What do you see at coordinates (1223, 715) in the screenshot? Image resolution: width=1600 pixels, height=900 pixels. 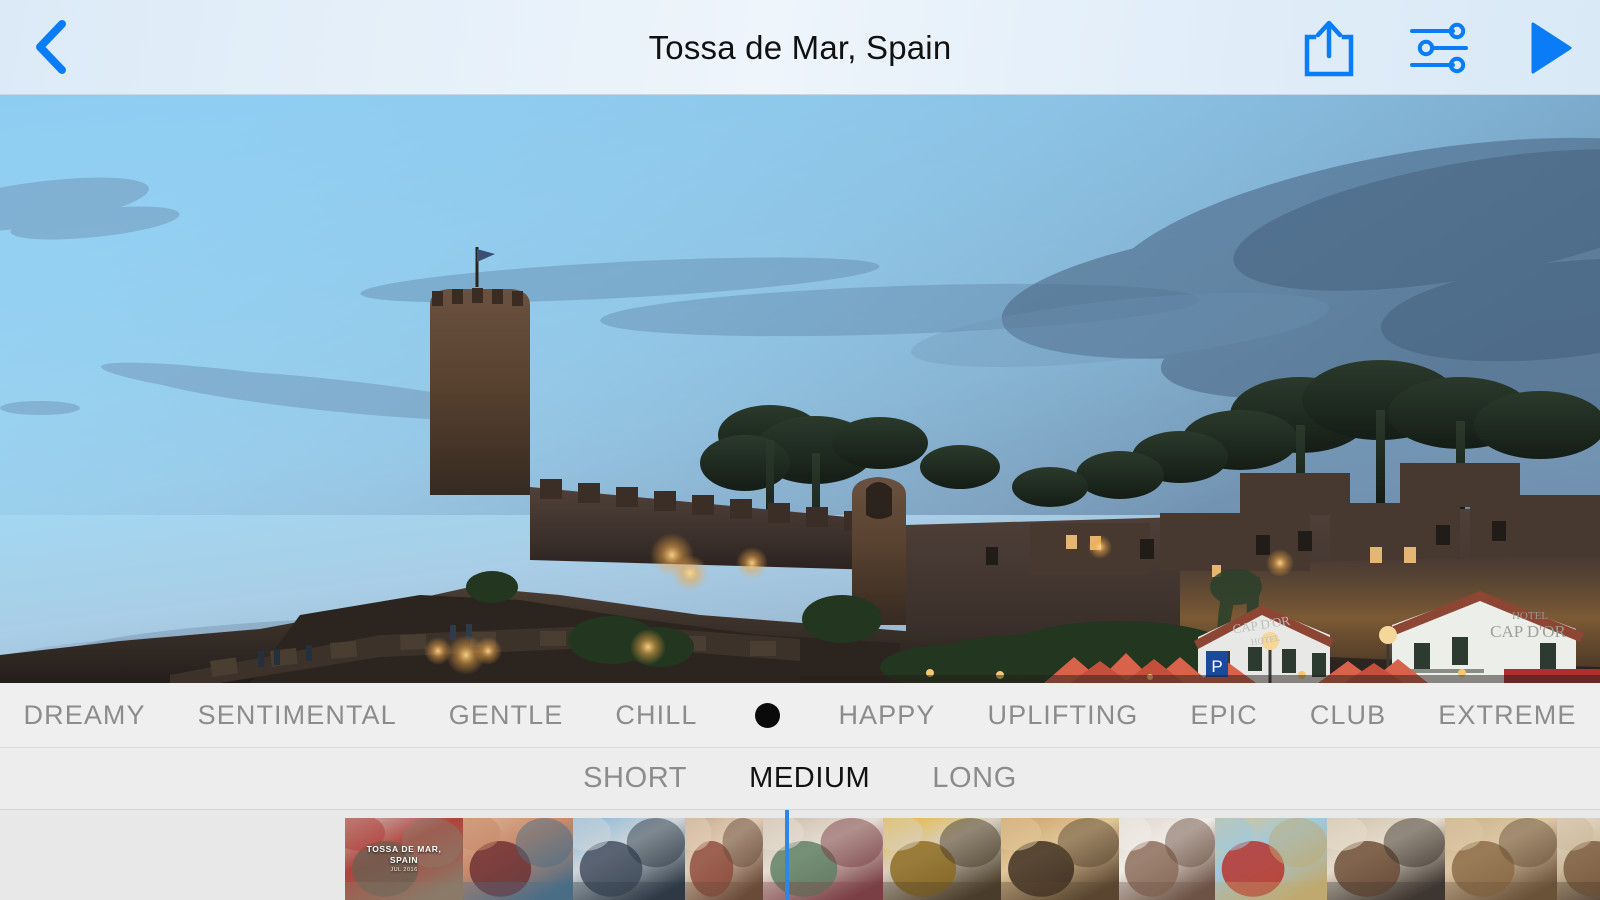 I see `mood-option-epic: EPIC` at bounding box center [1223, 715].